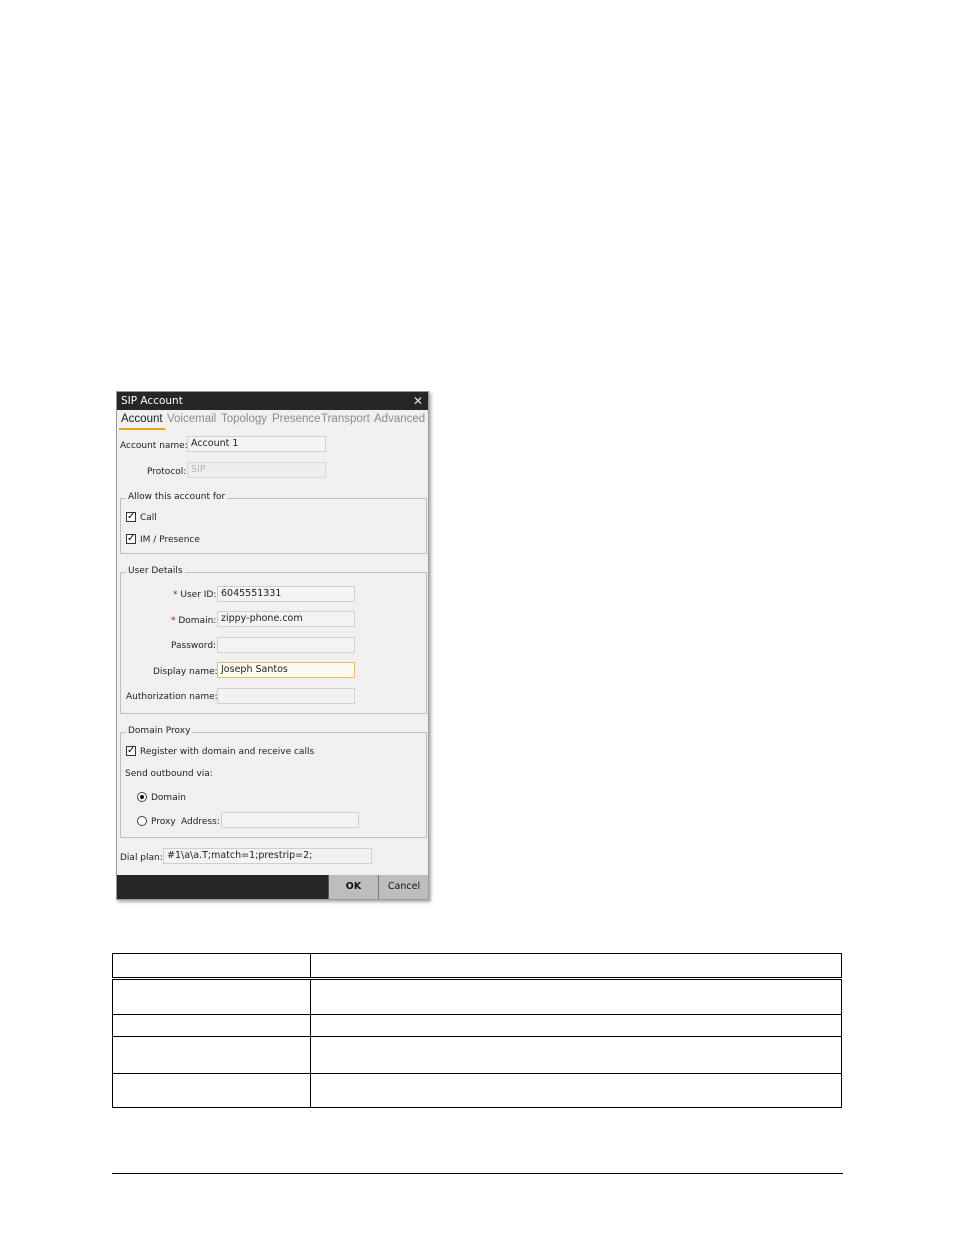  What do you see at coordinates (418, 401) in the screenshot?
I see `close-icon: ✕` at bounding box center [418, 401].